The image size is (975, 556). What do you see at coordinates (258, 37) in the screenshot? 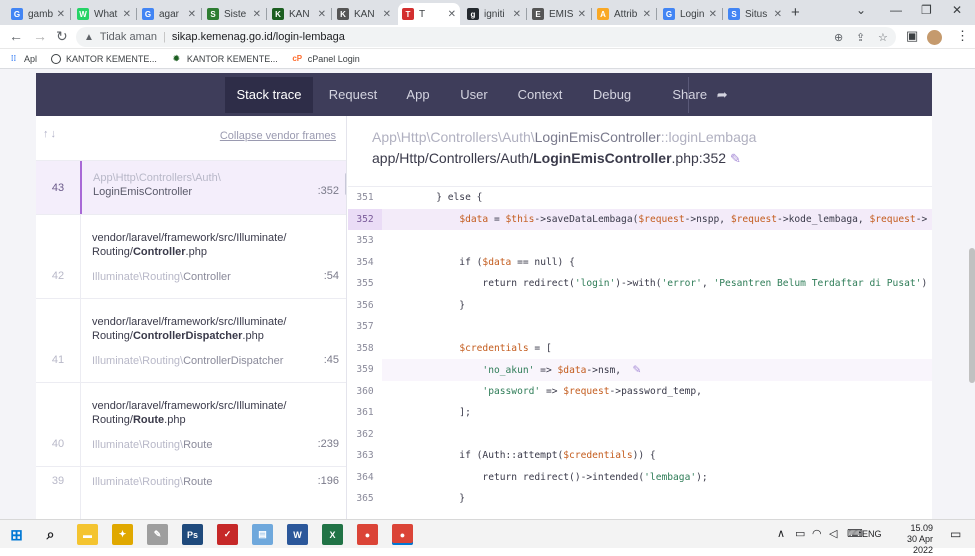
I see `url-text: sikap.kemenag.go.id/login-lembaga` at bounding box center [258, 37].